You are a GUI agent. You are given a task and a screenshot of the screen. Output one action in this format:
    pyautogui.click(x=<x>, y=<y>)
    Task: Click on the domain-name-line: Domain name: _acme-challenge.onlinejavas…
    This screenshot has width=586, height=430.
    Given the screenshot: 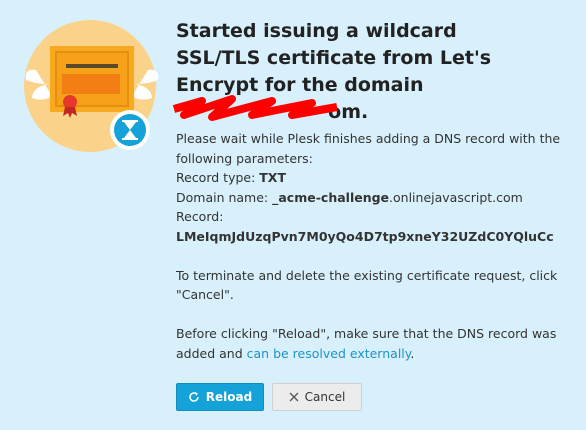 What is the action you would take?
    pyautogui.click(x=378, y=198)
    